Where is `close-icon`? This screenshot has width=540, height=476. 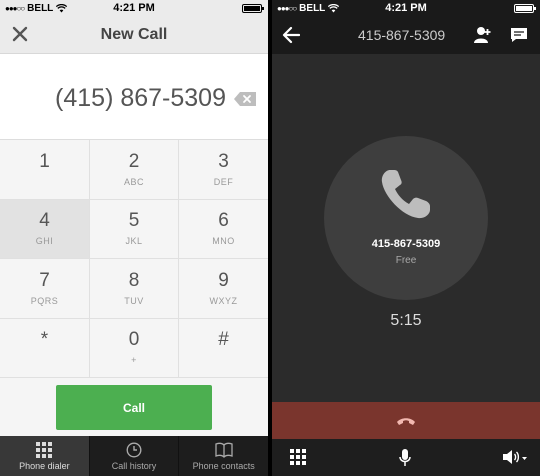
close-icon is located at coordinates (20, 34).